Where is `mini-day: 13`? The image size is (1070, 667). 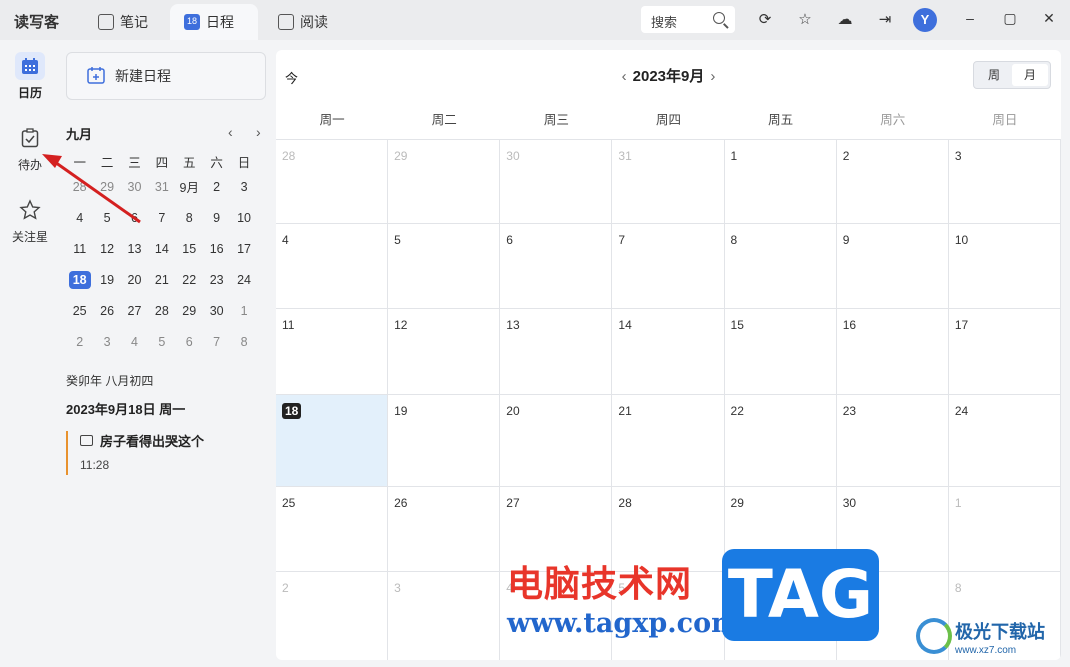 mini-day: 13 is located at coordinates (134, 248).